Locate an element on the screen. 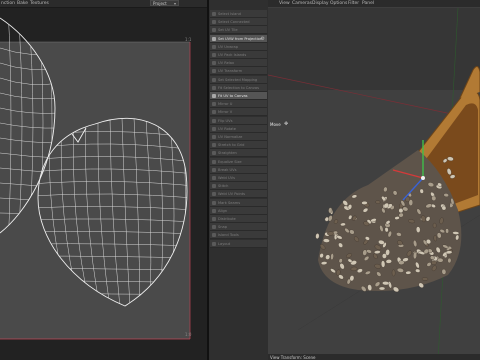 The width and height of the screenshot is (480, 360). gizmo-center is located at coordinates (423, 178).